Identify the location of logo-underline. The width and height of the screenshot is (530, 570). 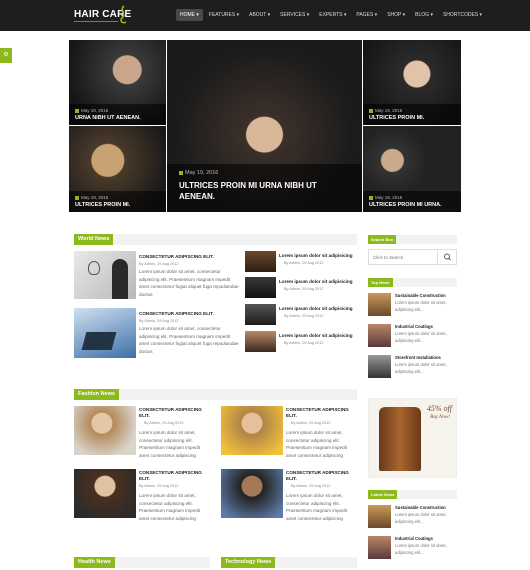
(96, 21).